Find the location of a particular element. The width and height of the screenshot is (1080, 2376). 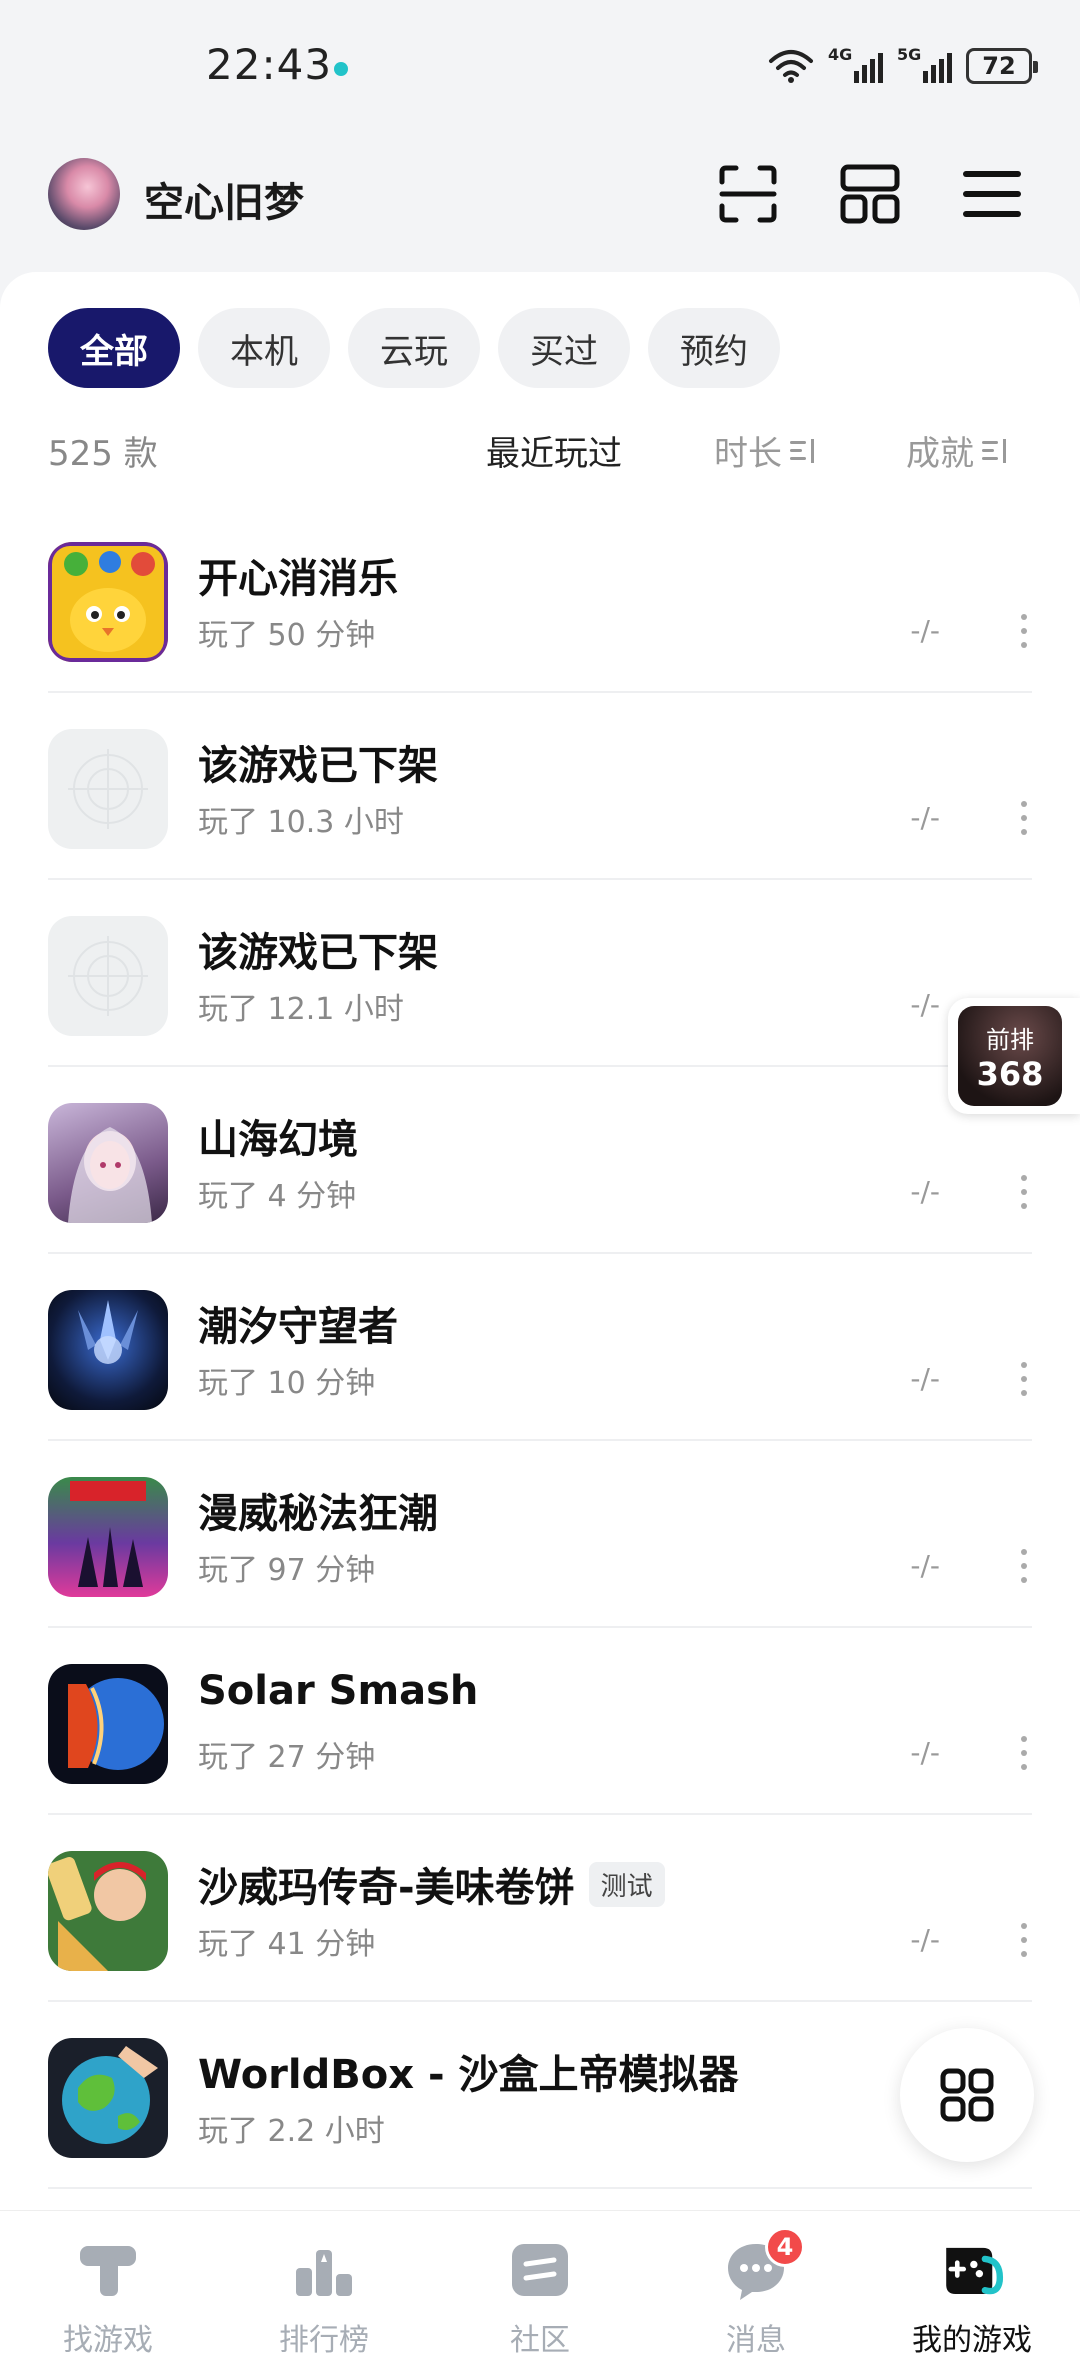

rank-value: 368 is located at coordinates (1010, 1074).